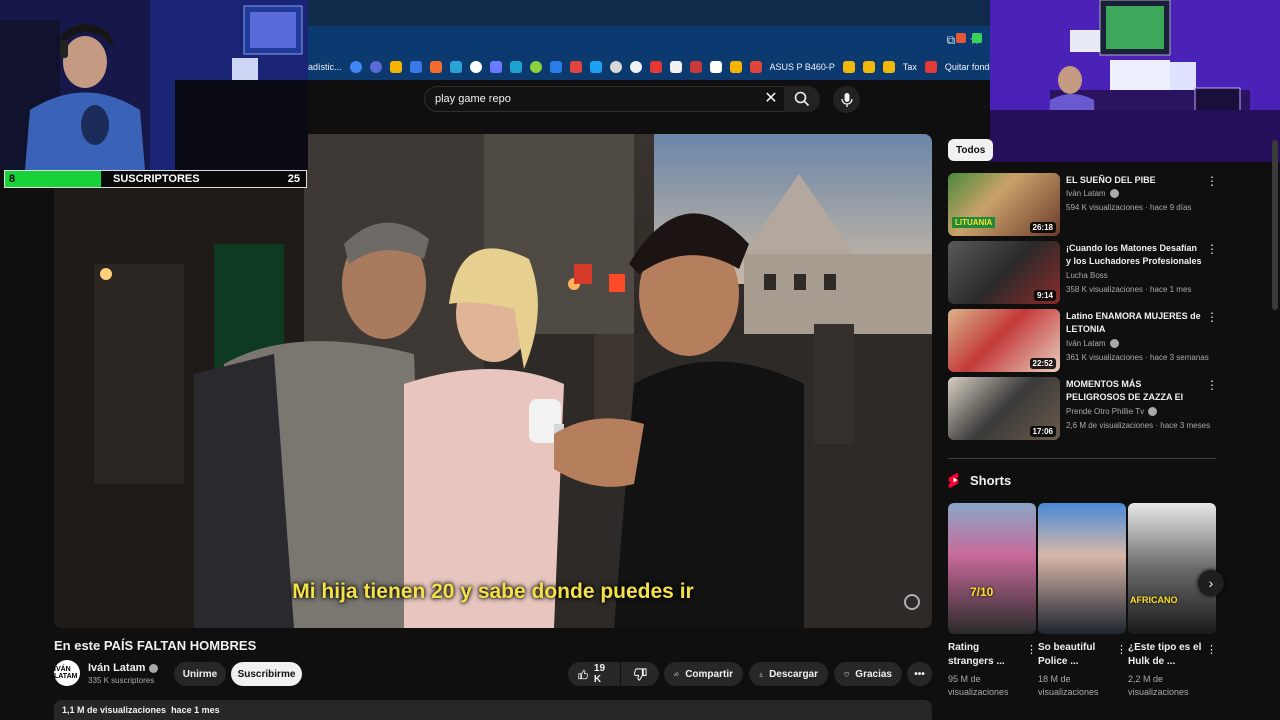 The height and width of the screenshot is (720, 1280). Describe the element at coordinates (1135, 81) in the screenshot. I see `streamer-webcam-right` at that location.